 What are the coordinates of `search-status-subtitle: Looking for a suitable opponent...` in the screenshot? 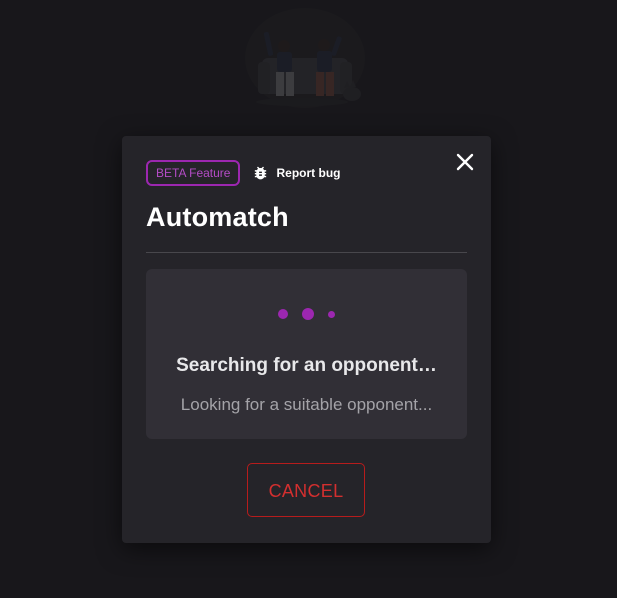 It's located at (306, 404).